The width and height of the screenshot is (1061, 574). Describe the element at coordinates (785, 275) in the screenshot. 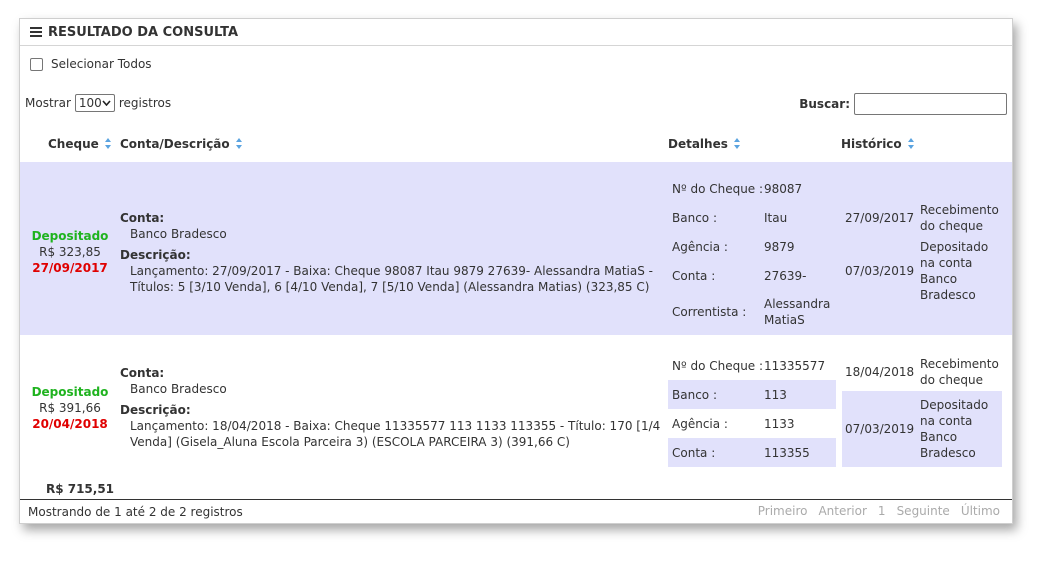

I see `detail-value: 27639-` at that location.